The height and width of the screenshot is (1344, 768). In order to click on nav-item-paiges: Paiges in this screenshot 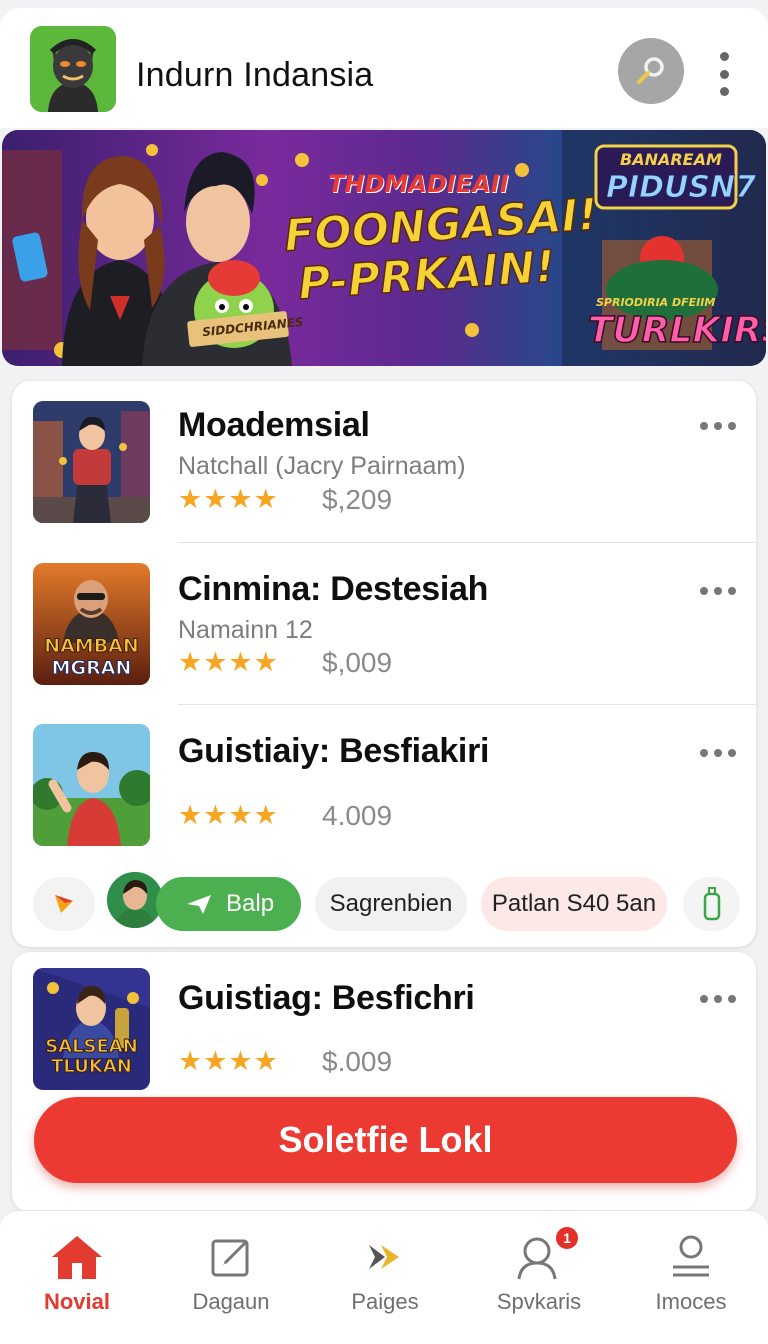, I will do `click(385, 1277)`.